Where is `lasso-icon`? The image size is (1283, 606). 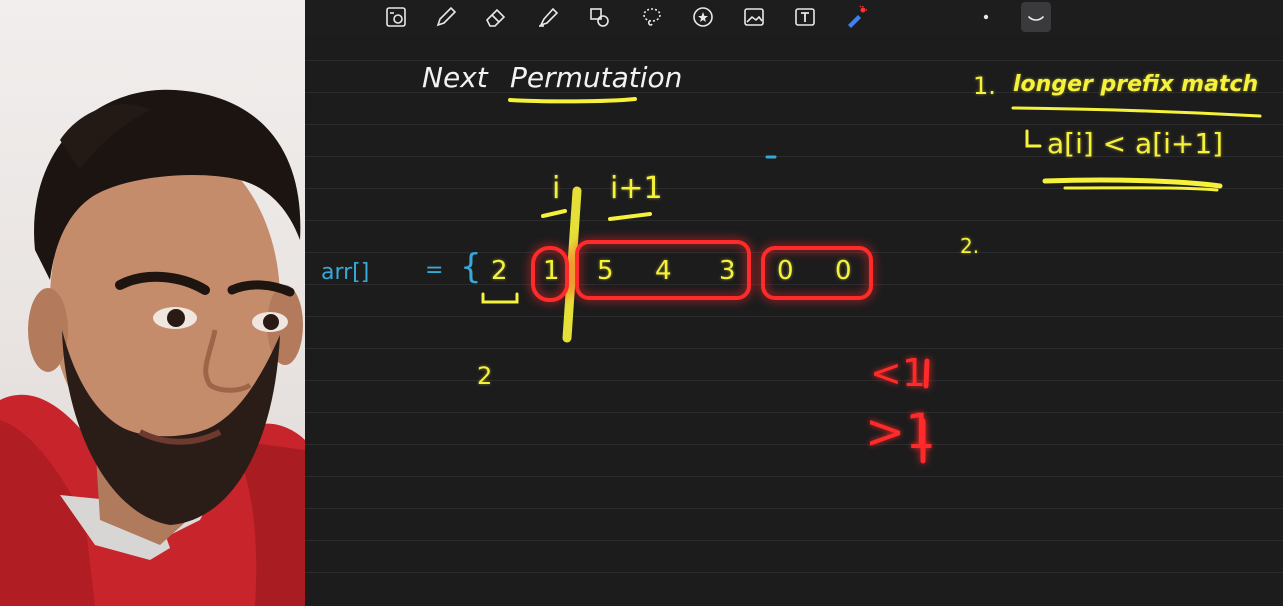 lasso-icon is located at coordinates (652, 17).